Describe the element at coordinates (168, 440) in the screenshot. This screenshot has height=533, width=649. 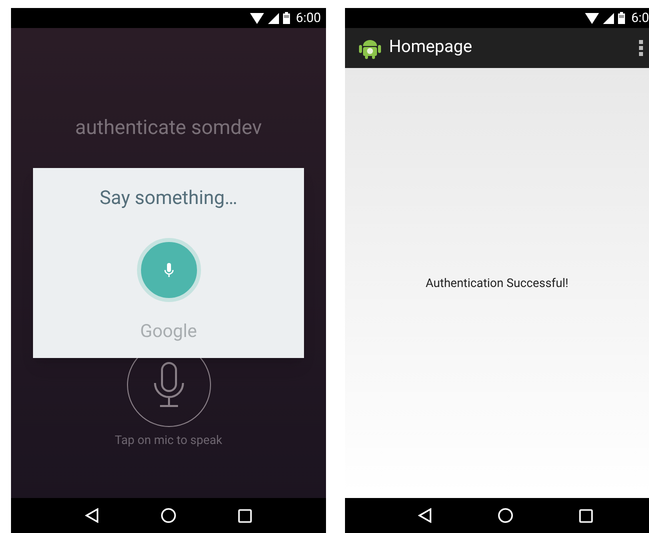
I see `hint-text: Tap on mic to speak` at that location.